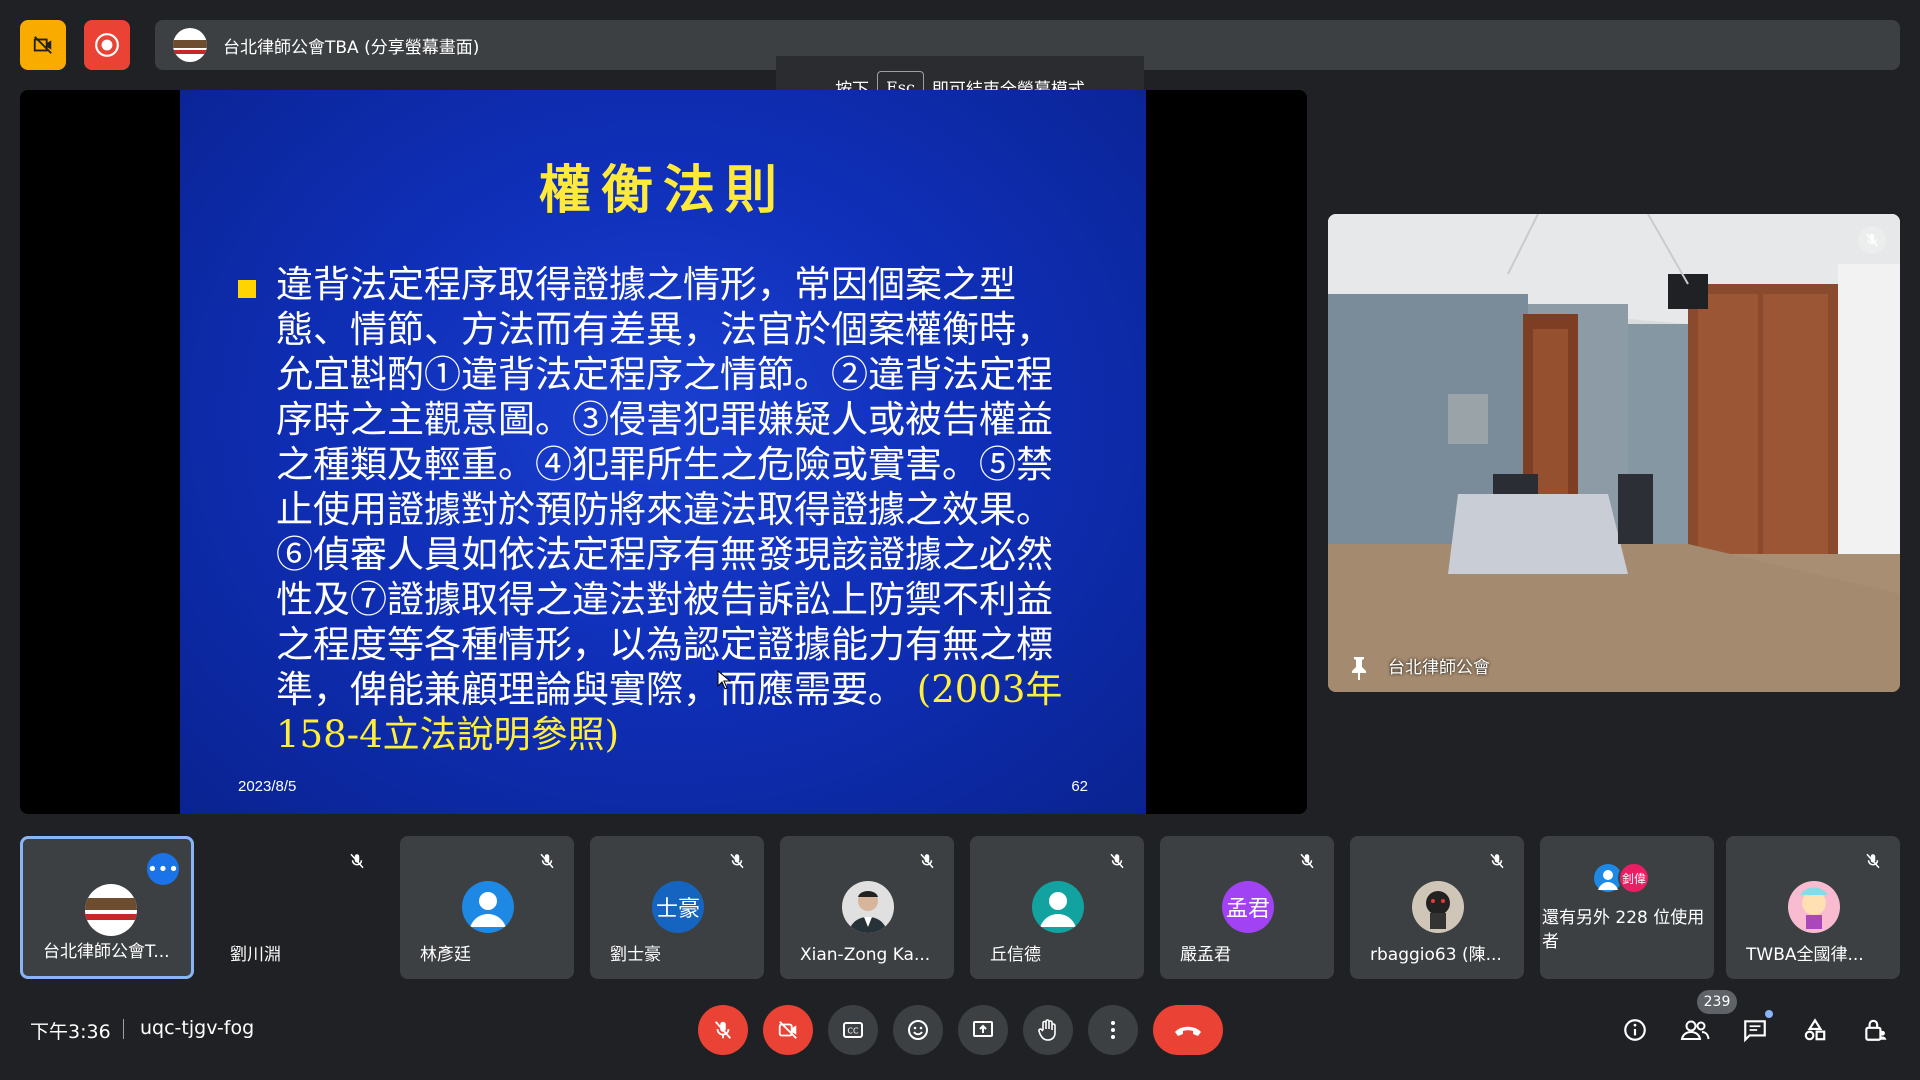 The height and width of the screenshot is (1080, 1920). What do you see at coordinates (163, 869) in the screenshot?
I see `more-options-icon: •••` at bounding box center [163, 869].